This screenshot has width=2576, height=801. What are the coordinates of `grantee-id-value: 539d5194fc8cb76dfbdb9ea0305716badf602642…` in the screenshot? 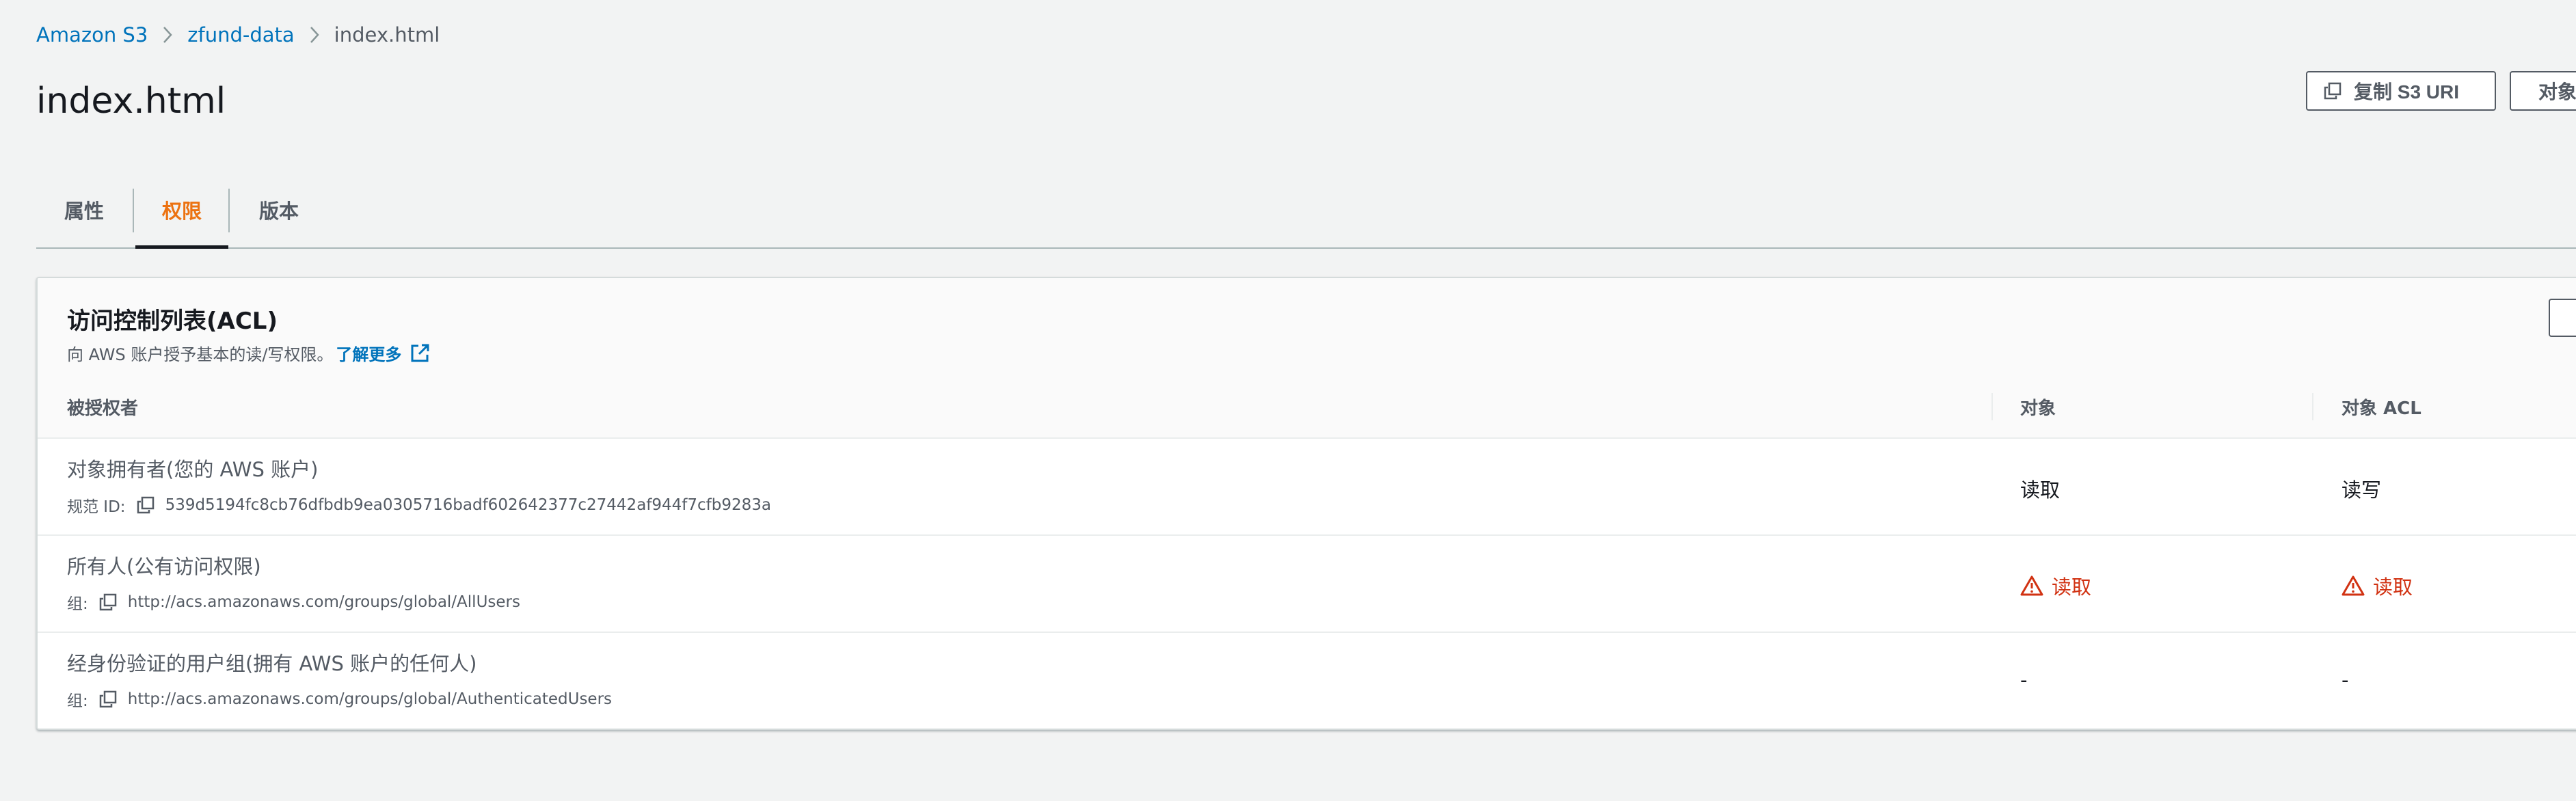 It's located at (468, 505).